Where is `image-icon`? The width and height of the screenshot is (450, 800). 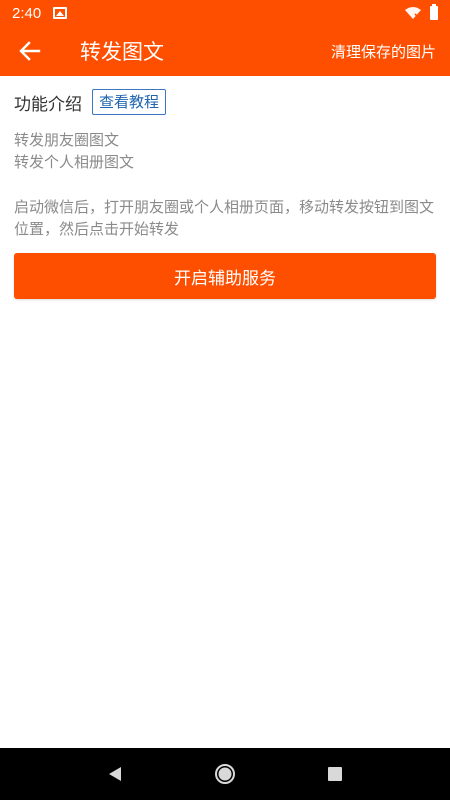 image-icon is located at coordinates (60, 13).